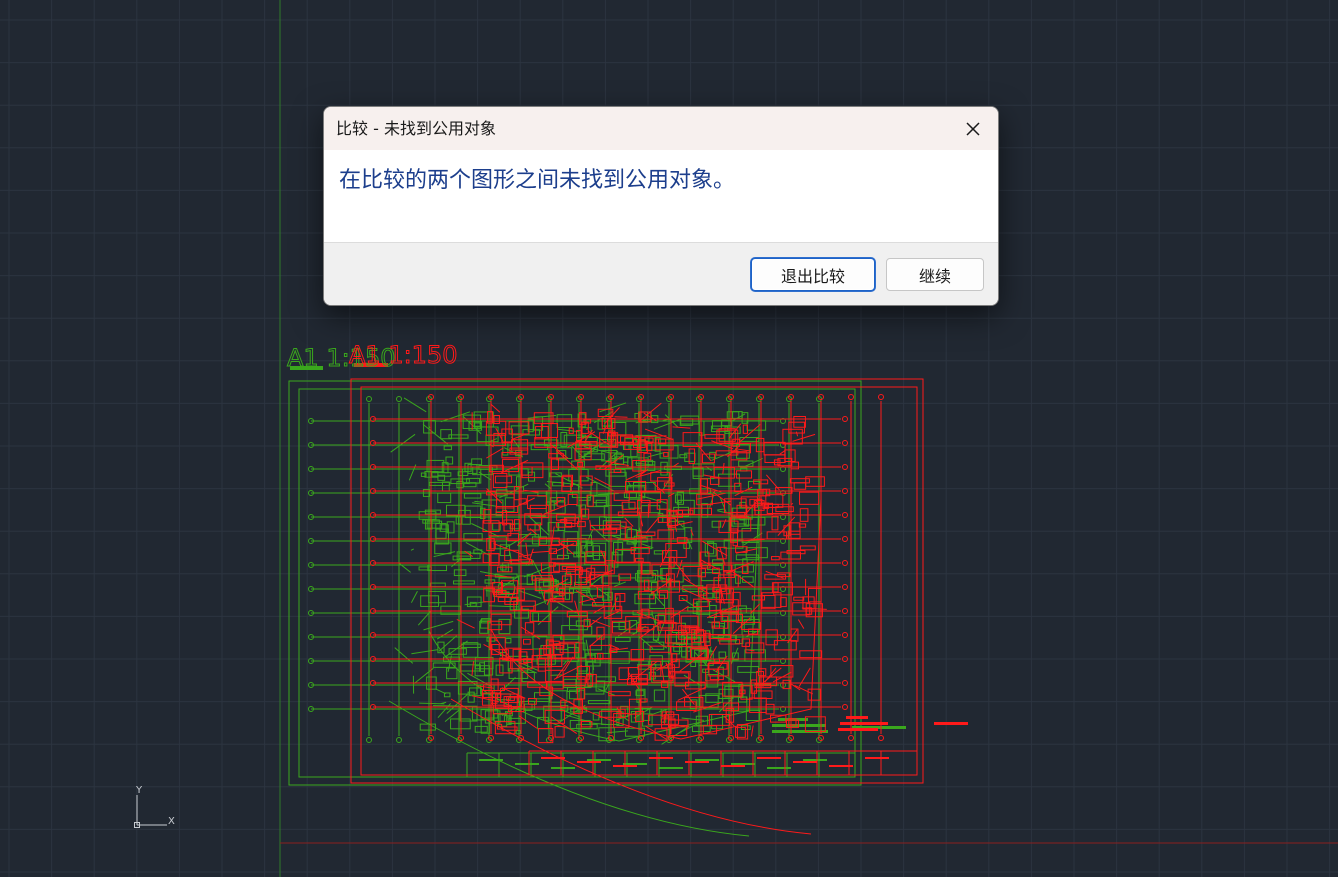  I want to click on dialog-close-button, so click(973, 128).